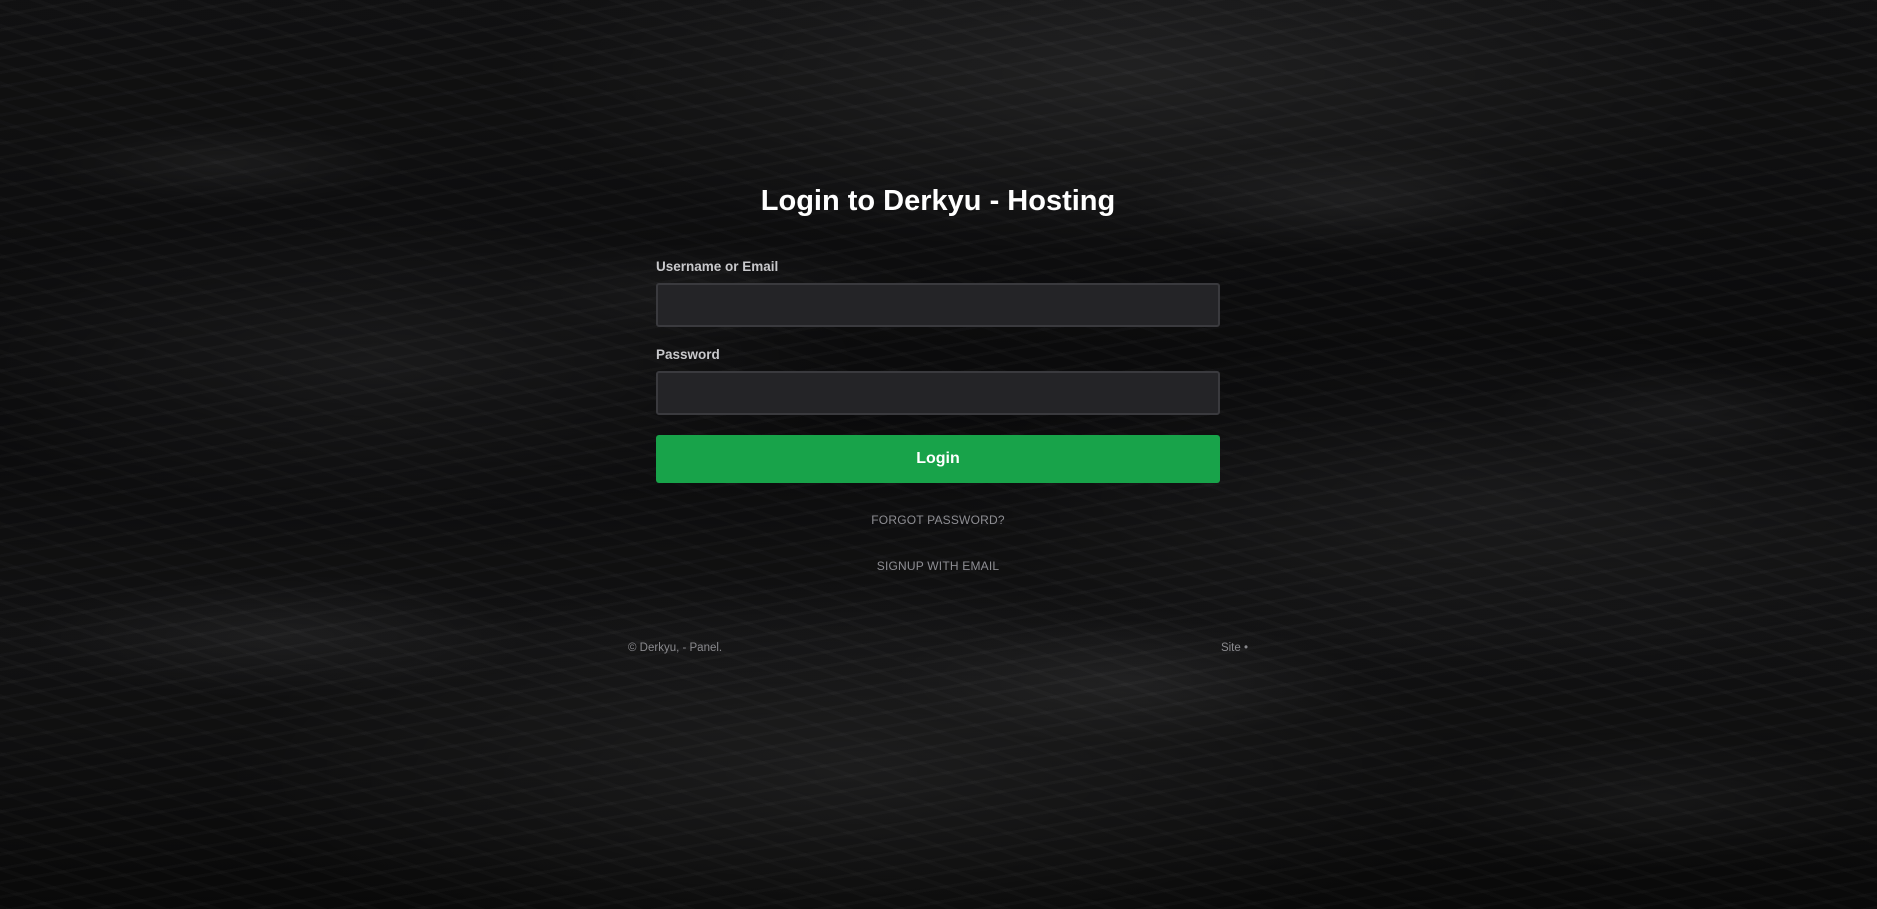  Describe the element at coordinates (938, 305) in the screenshot. I see `username-input` at that location.